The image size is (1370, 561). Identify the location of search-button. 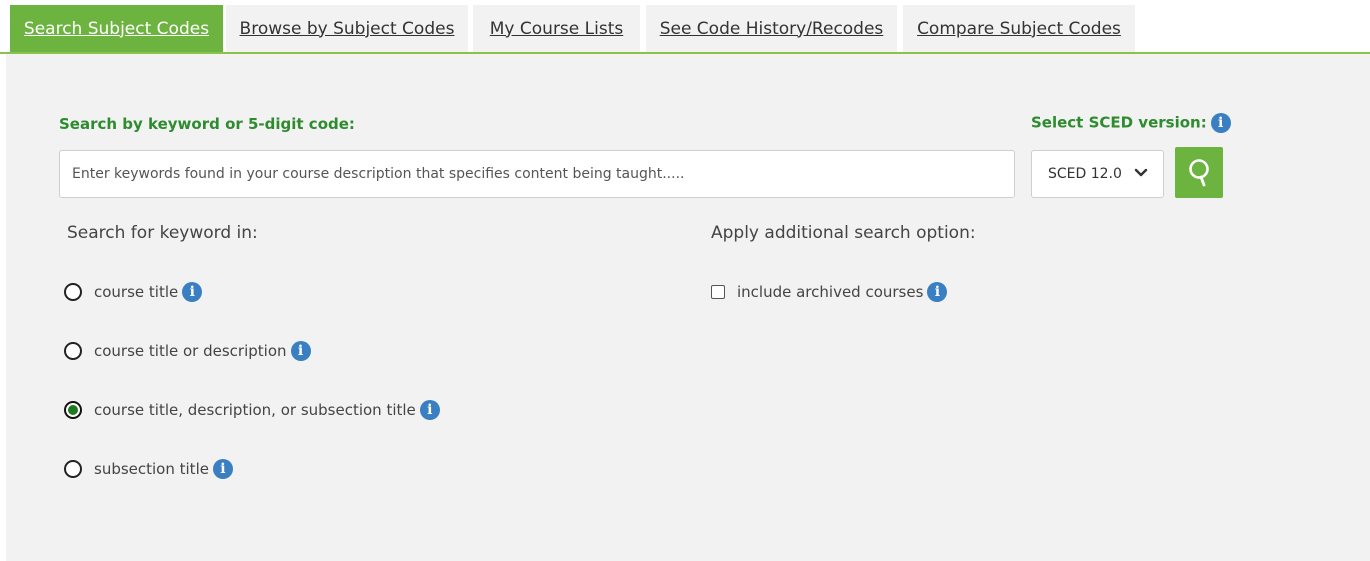
(1199, 172).